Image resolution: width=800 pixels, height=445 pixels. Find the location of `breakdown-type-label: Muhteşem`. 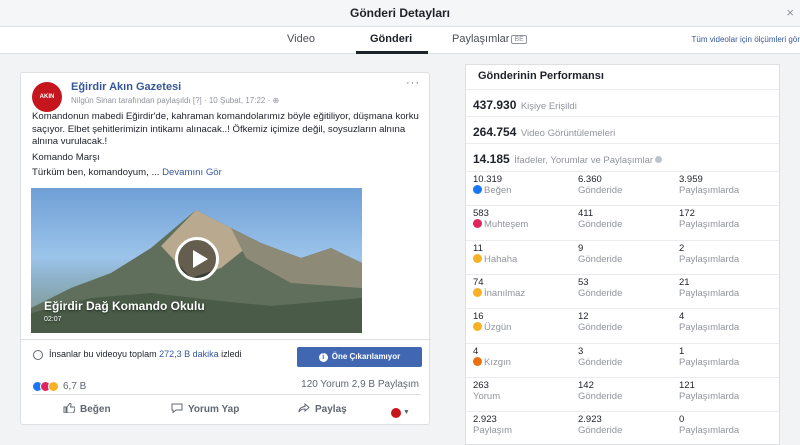

breakdown-type-label: Muhteşem is located at coordinates (500, 224).